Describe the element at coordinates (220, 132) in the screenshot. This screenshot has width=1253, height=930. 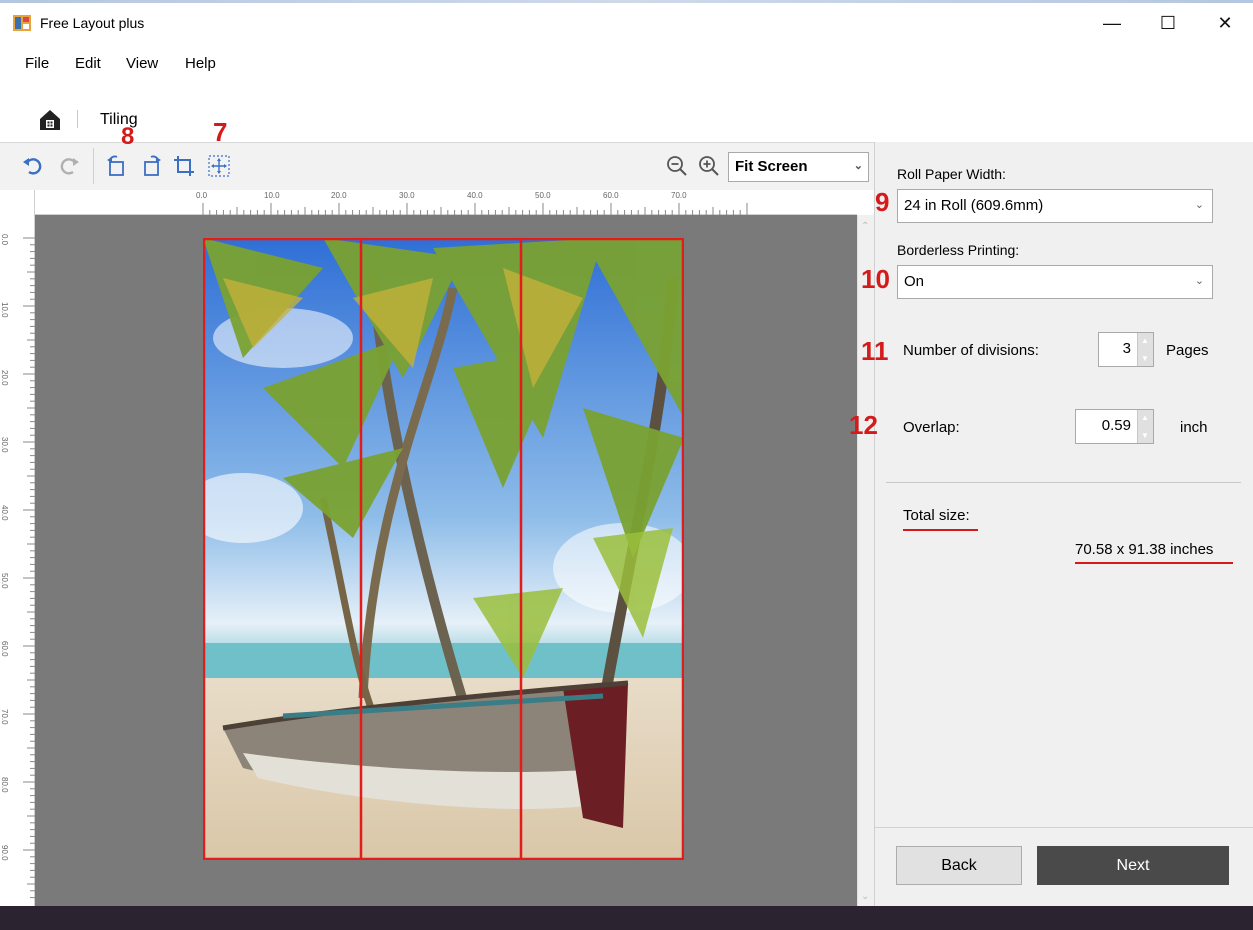
I see `callout-7: 7` at that location.